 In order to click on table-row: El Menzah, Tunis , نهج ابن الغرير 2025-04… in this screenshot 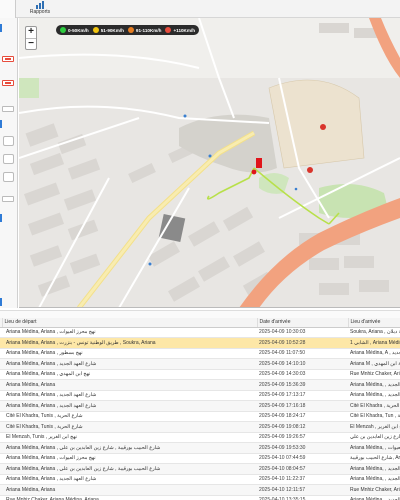, I will do `click(200, 437)`.